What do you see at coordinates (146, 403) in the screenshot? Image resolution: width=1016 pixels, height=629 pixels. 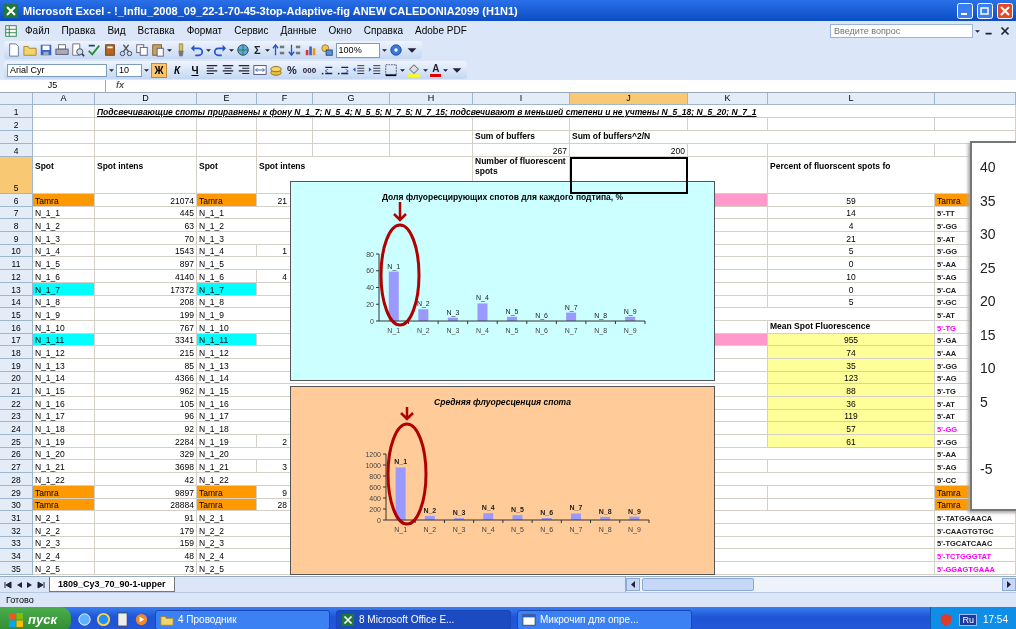 I see `table-cell: 105` at bounding box center [146, 403].